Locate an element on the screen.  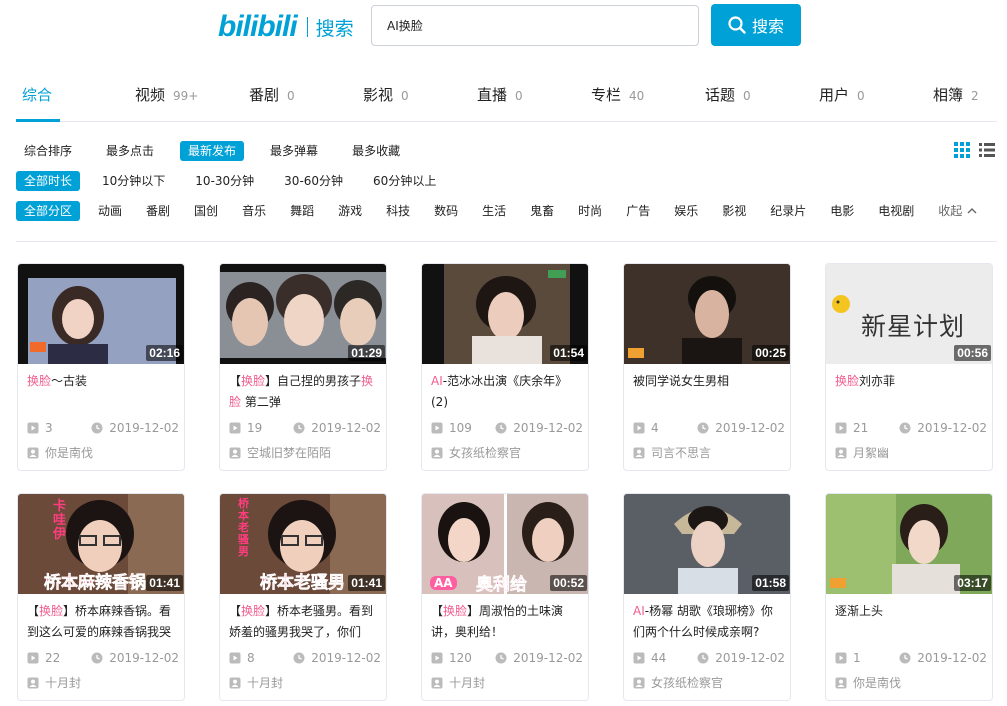
search-button: 搜索 is located at coordinates (756, 25).